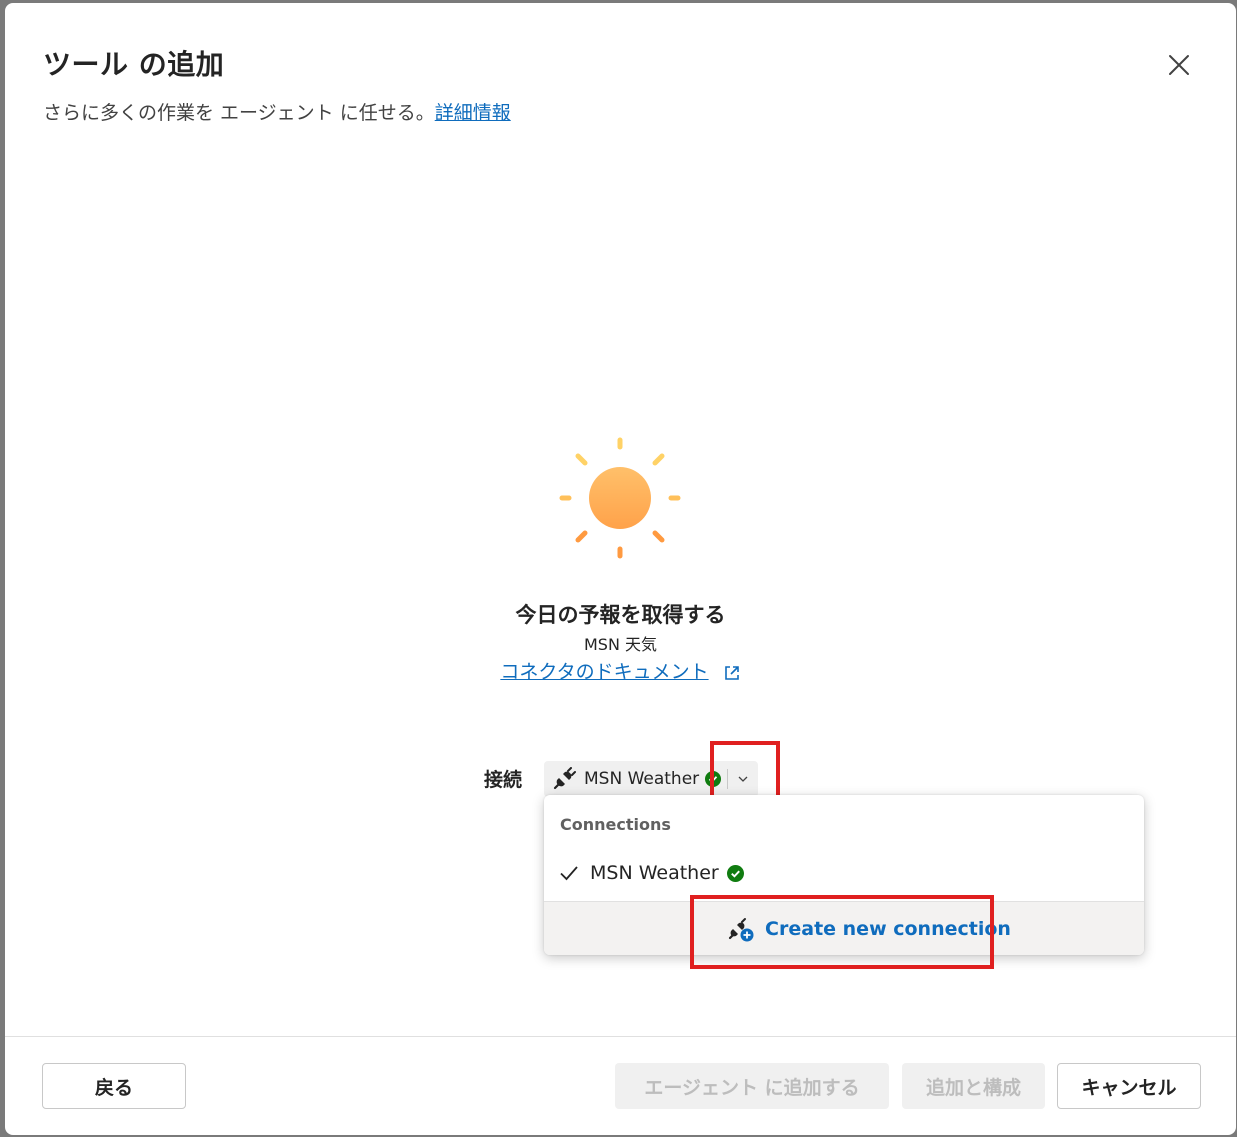  What do you see at coordinates (620, 615) in the screenshot?
I see `tool-name: 今日の予報を取得する` at bounding box center [620, 615].